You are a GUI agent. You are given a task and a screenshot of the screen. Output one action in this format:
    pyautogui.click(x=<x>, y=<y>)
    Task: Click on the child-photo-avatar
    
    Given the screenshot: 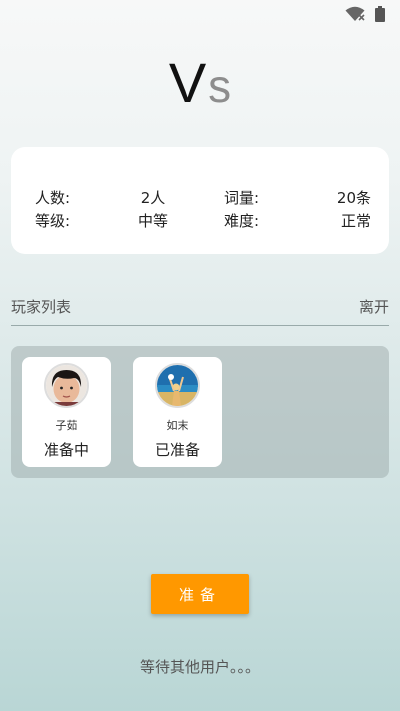 What is the action you would take?
    pyautogui.click(x=66, y=385)
    